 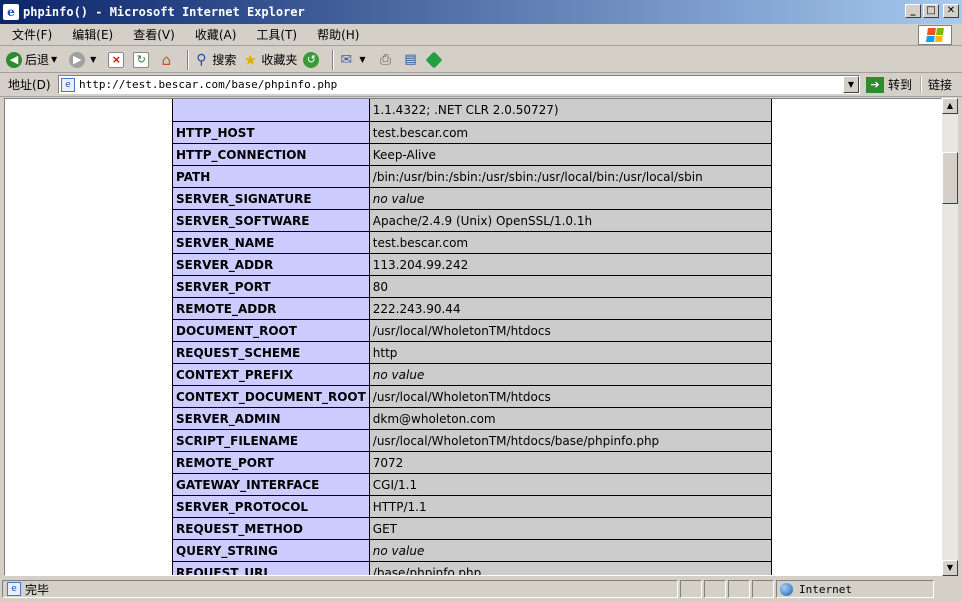 What do you see at coordinates (274, 34) in the screenshot?
I see `menu-tools: 工具(T)` at bounding box center [274, 34].